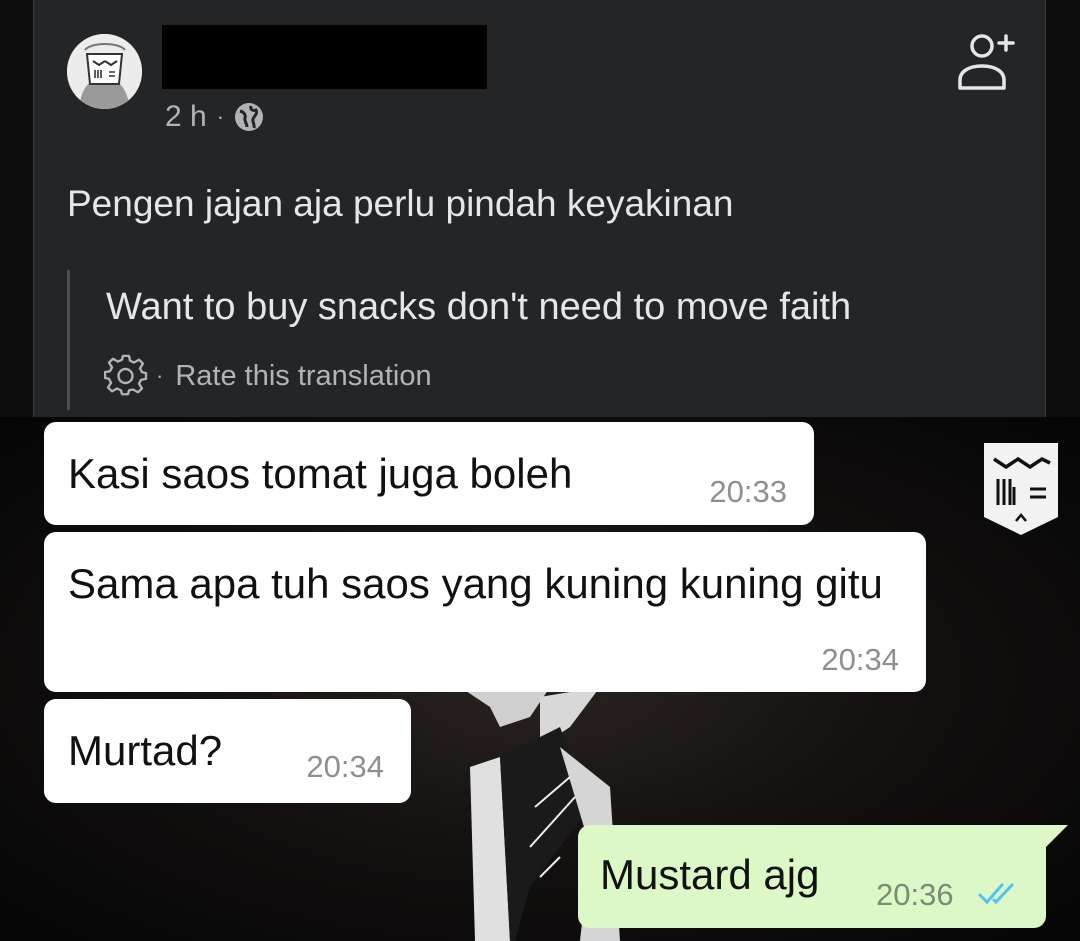  What do you see at coordinates (915, 894) in the screenshot?
I see `message-time: 20:36` at bounding box center [915, 894].